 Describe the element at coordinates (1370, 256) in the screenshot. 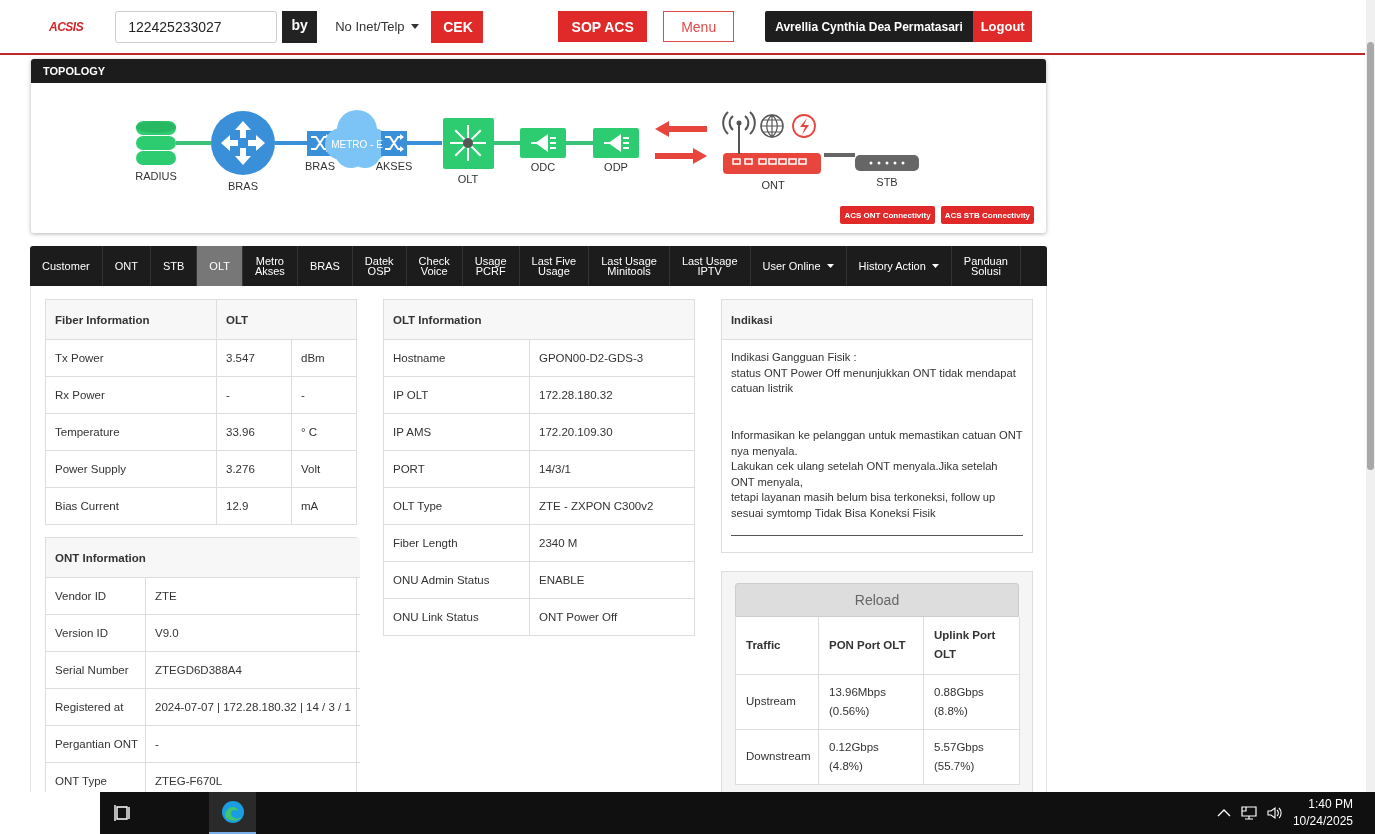

I see `scrollbar-thumb` at that location.